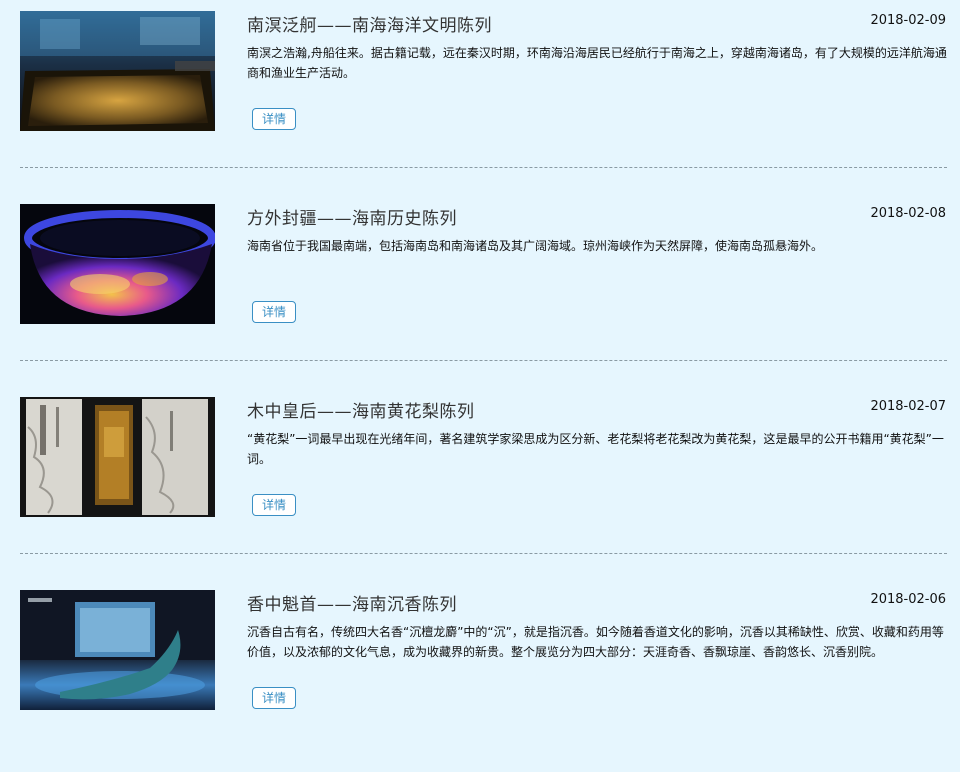 This screenshot has height=772, width=960. Describe the element at coordinates (369, 23) in the screenshot. I see `exhibition-title: 南溟泛舸——南海海洋文明陈列` at that location.